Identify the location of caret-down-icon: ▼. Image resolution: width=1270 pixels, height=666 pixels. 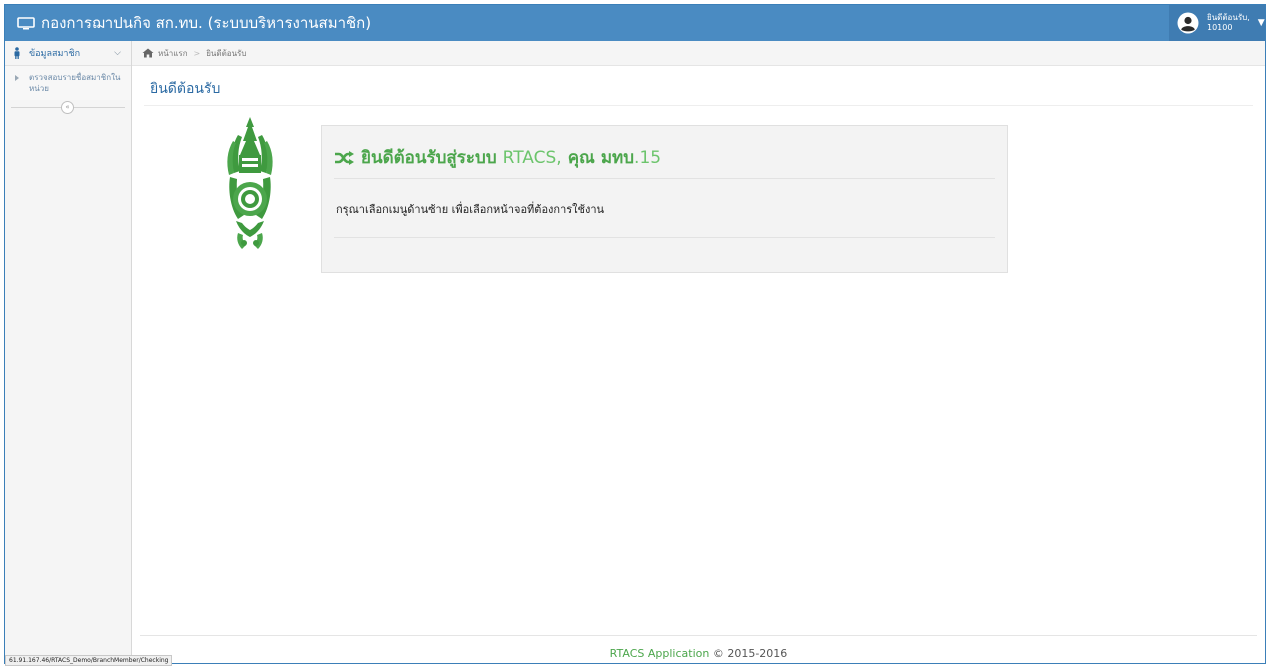
(1261, 23).